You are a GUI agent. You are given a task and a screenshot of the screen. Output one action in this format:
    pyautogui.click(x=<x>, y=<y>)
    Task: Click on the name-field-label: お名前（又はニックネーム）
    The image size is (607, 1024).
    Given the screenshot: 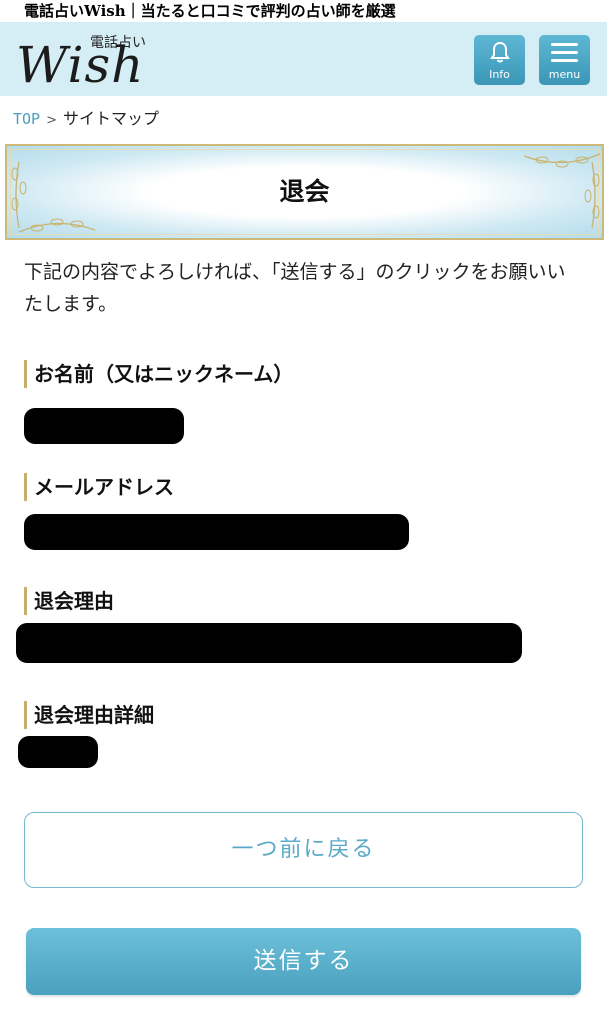 What is the action you would take?
    pyautogui.click(x=158, y=374)
    